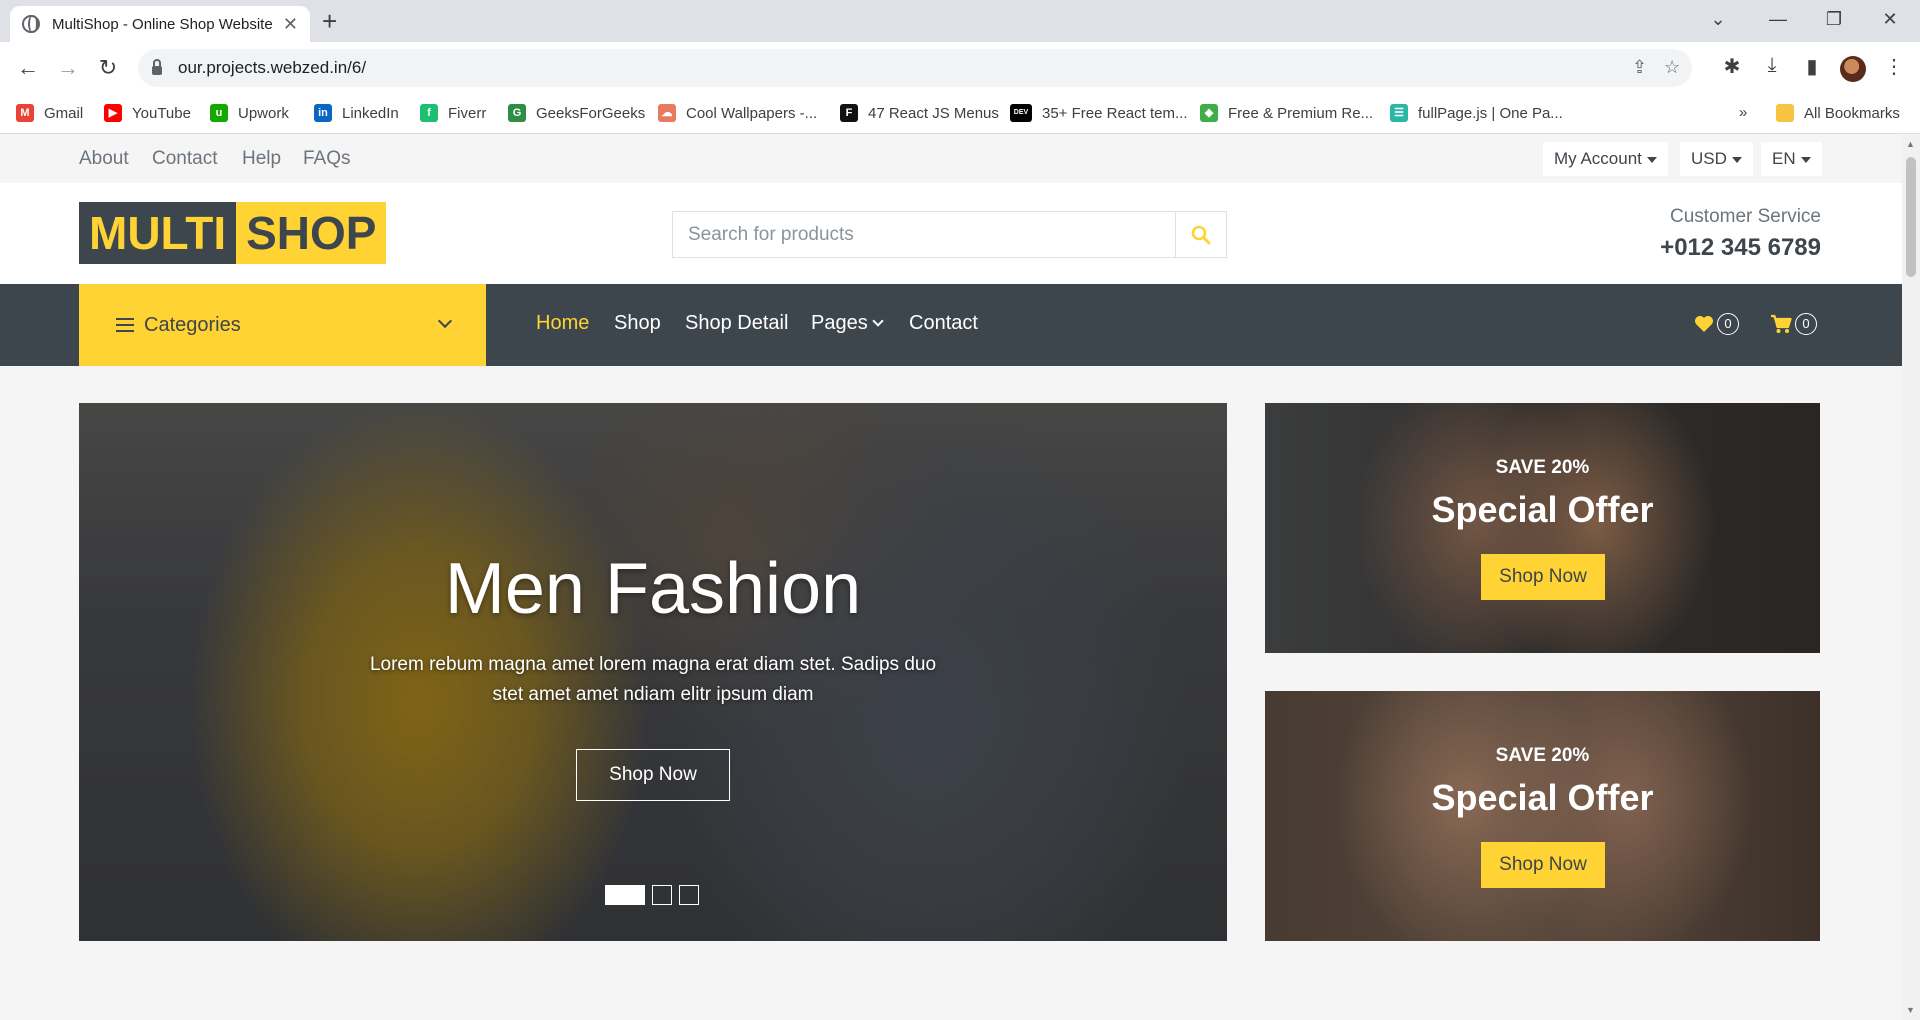 Image resolution: width=1920 pixels, height=1020 pixels. I want to click on search-form, so click(949, 234).